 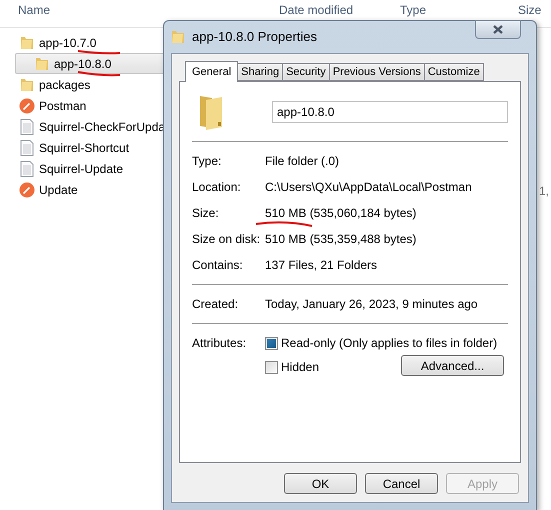 What do you see at coordinates (340, 239) in the screenshot?
I see `property-value: 510 MB (535,359,488 bytes)` at bounding box center [340, 239].